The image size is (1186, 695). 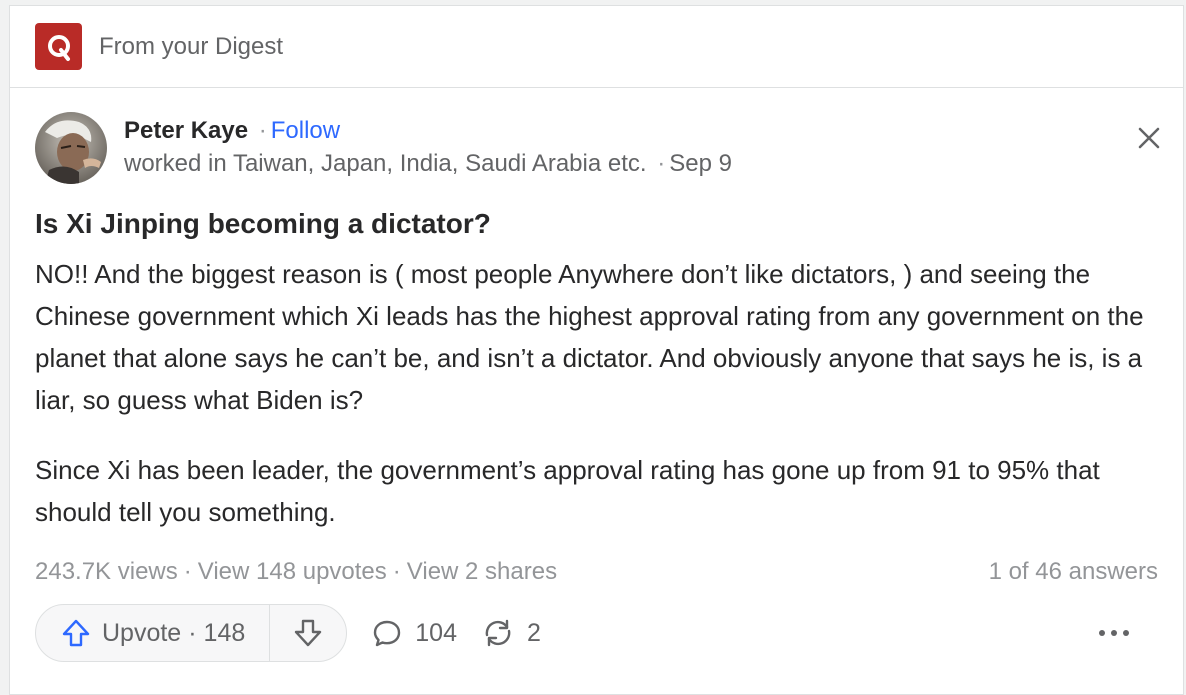 What do you see at coordinates (533, 632) in the screenshot?
I see `share-count: 2` at bounding box center [533, 632].